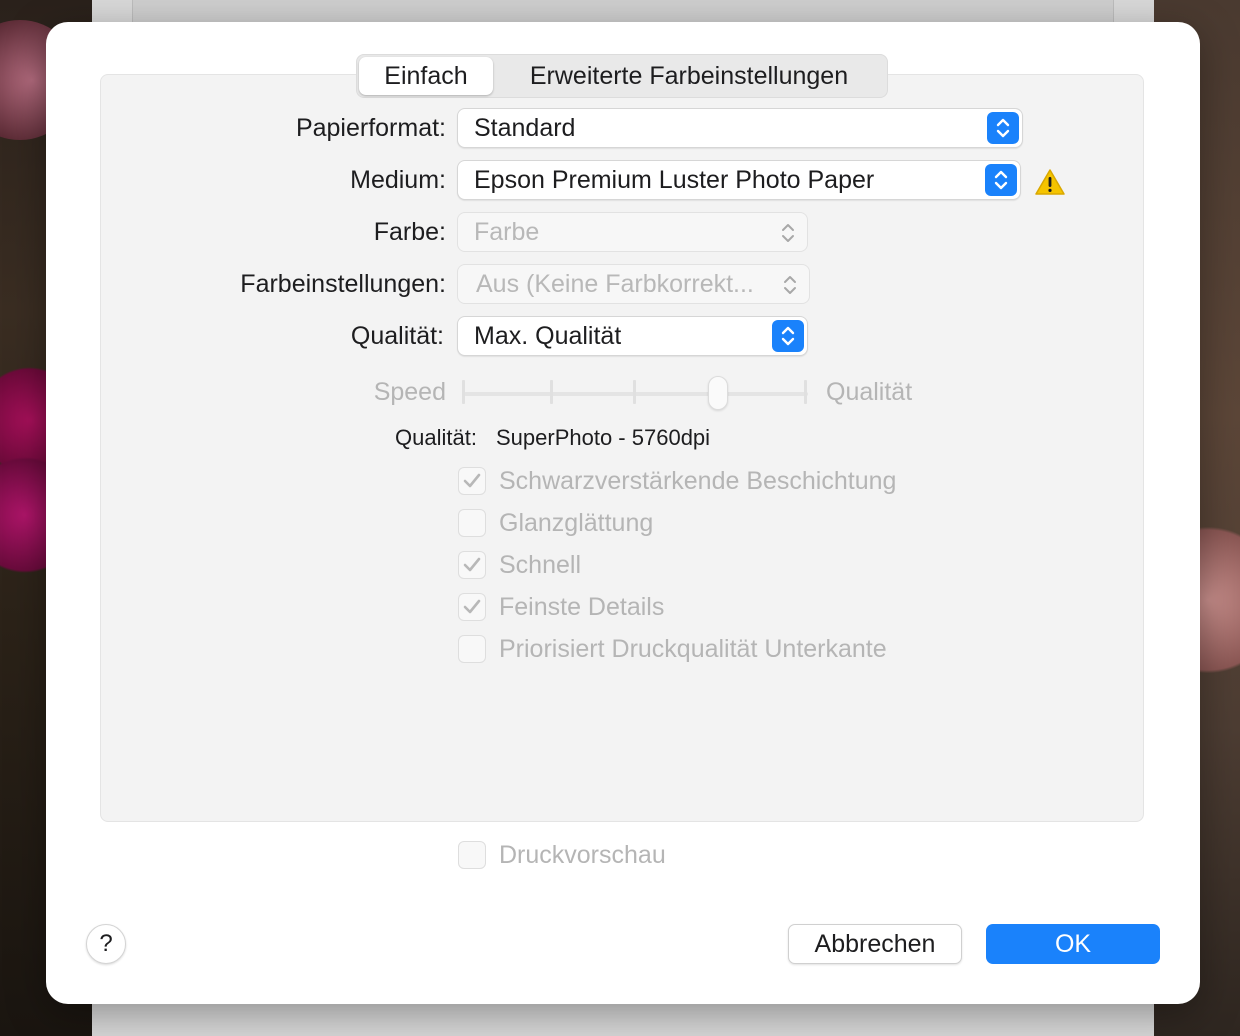  I want to click on medium-popup: Epson Premium Luster Photo Paper, so click(739, 180).